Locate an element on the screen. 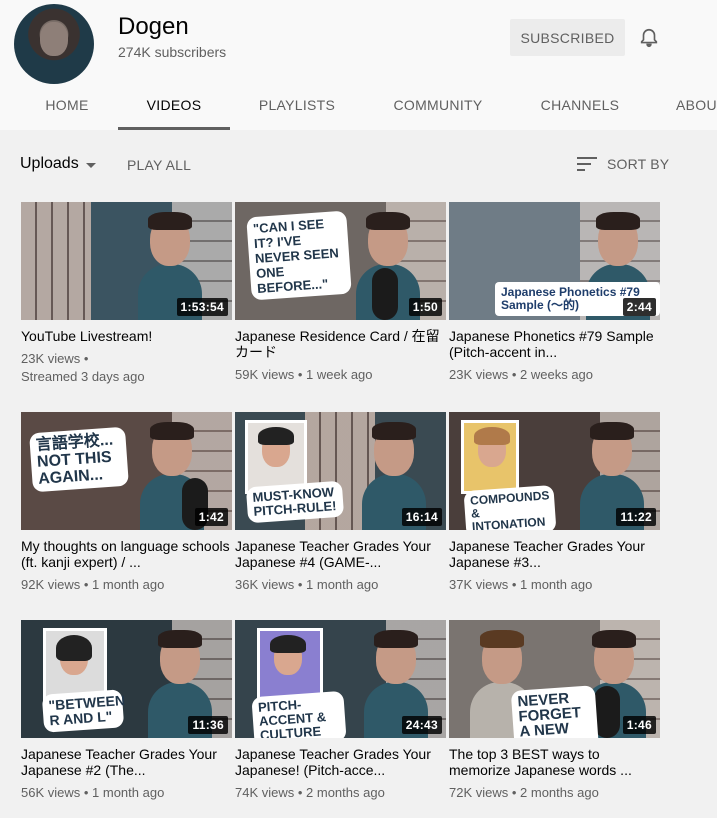 The width and height of the screenshot is (717, 818). video-views: 37K views • 1 month ago is located at coordinates (521, 584).